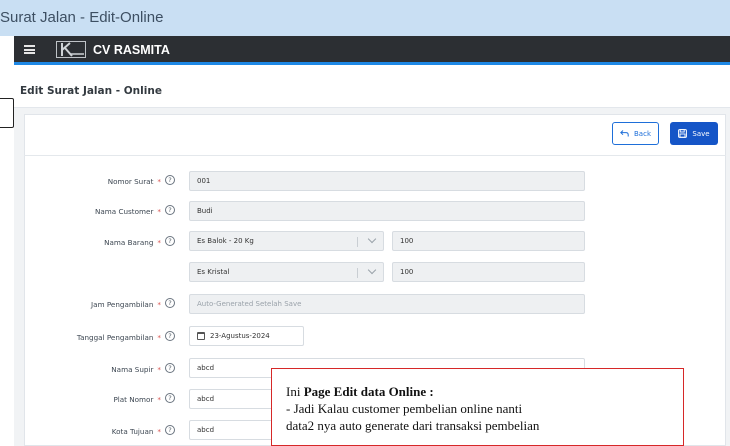 This screenshot has height=446, width=730. I want to click on page-header: Edit Surat Jalan - Online, so click(372, 88).